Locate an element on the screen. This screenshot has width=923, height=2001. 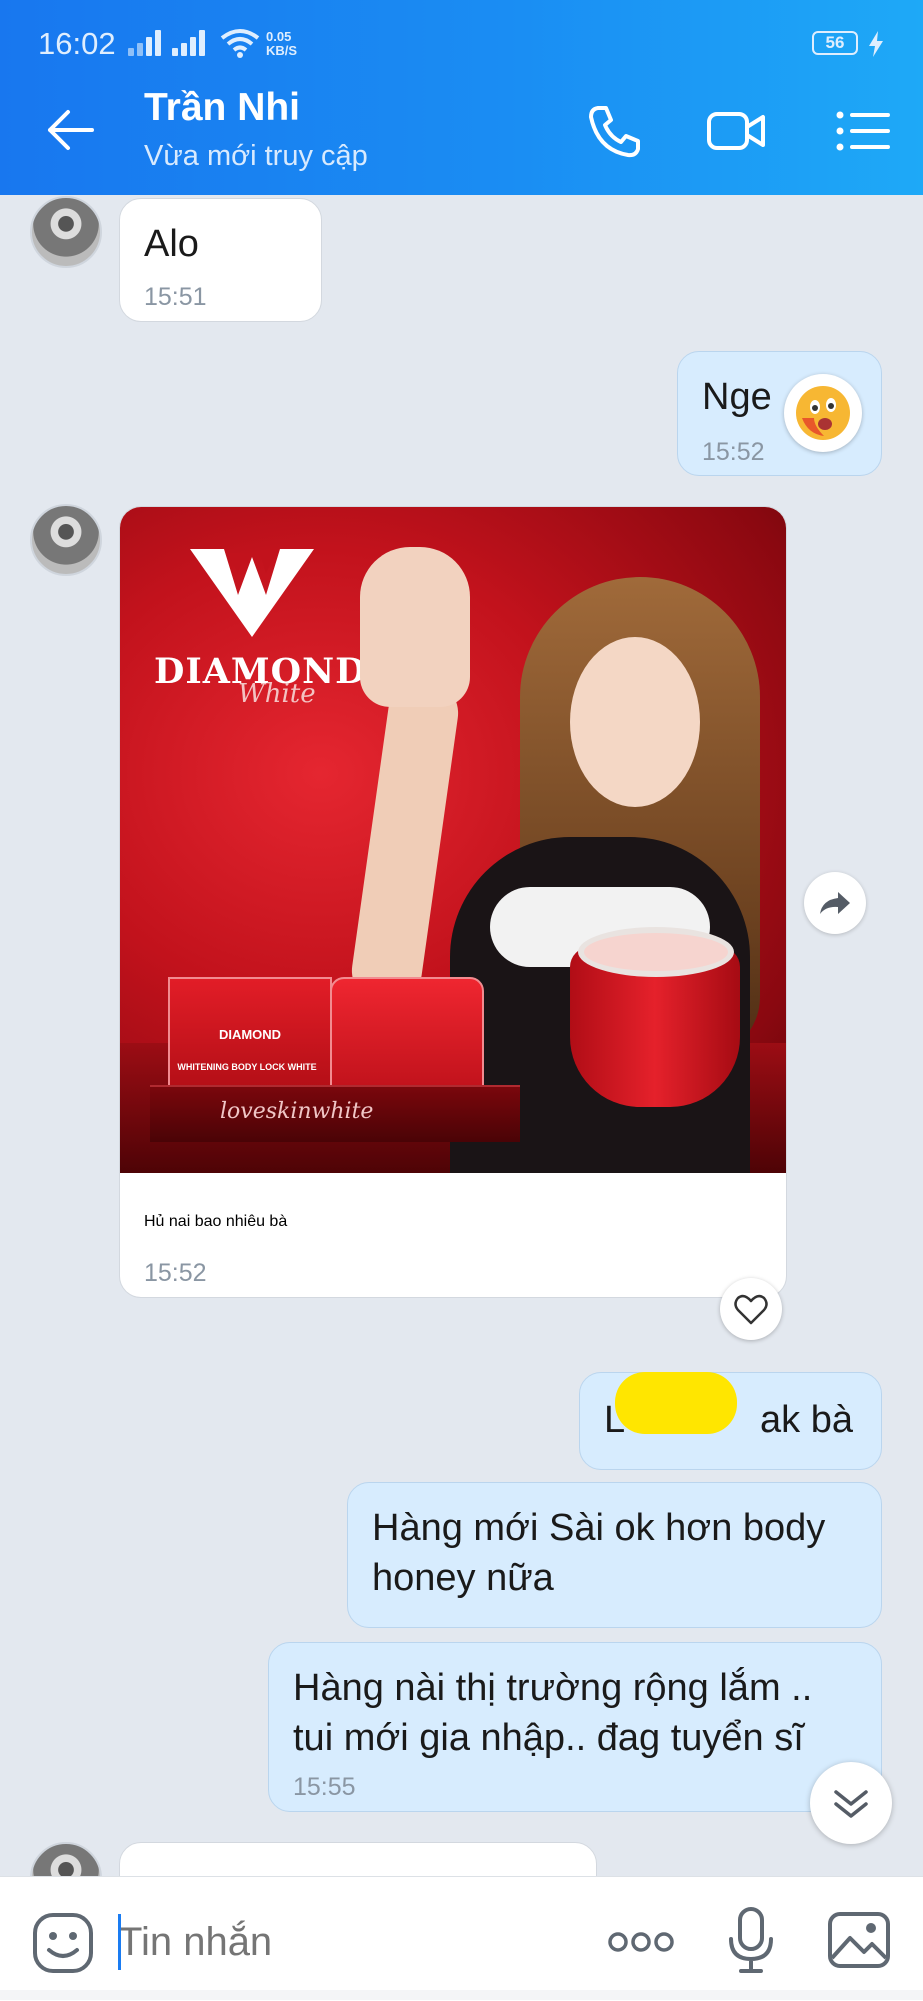
message-text: Nge is located at coordinates (737, 397).